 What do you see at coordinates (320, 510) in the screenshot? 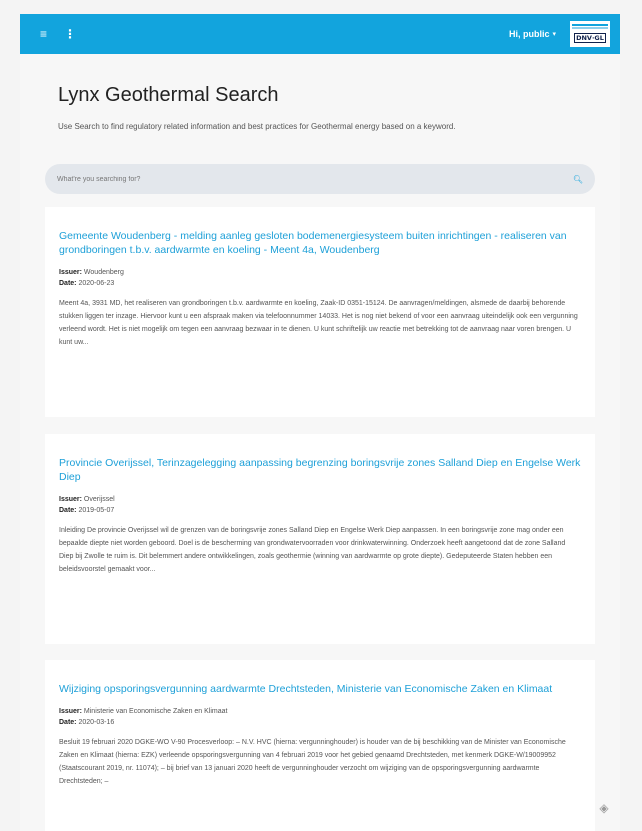
I see `result-date: Date: 2019-05-07` at bounding box center [320, 510].